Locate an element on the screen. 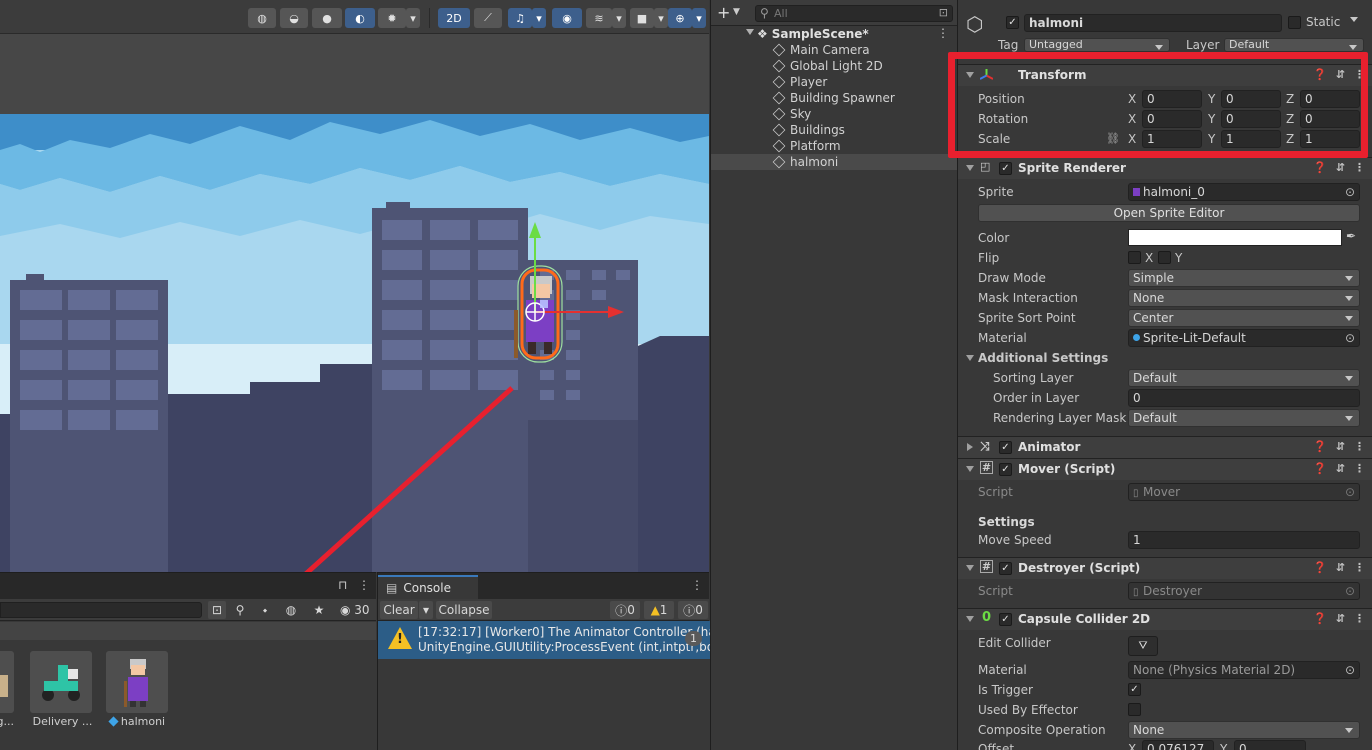 The height and width of the screenshot is (750, 1372). scene-visibility-button: ◉ is located at coordinates (567, 18).